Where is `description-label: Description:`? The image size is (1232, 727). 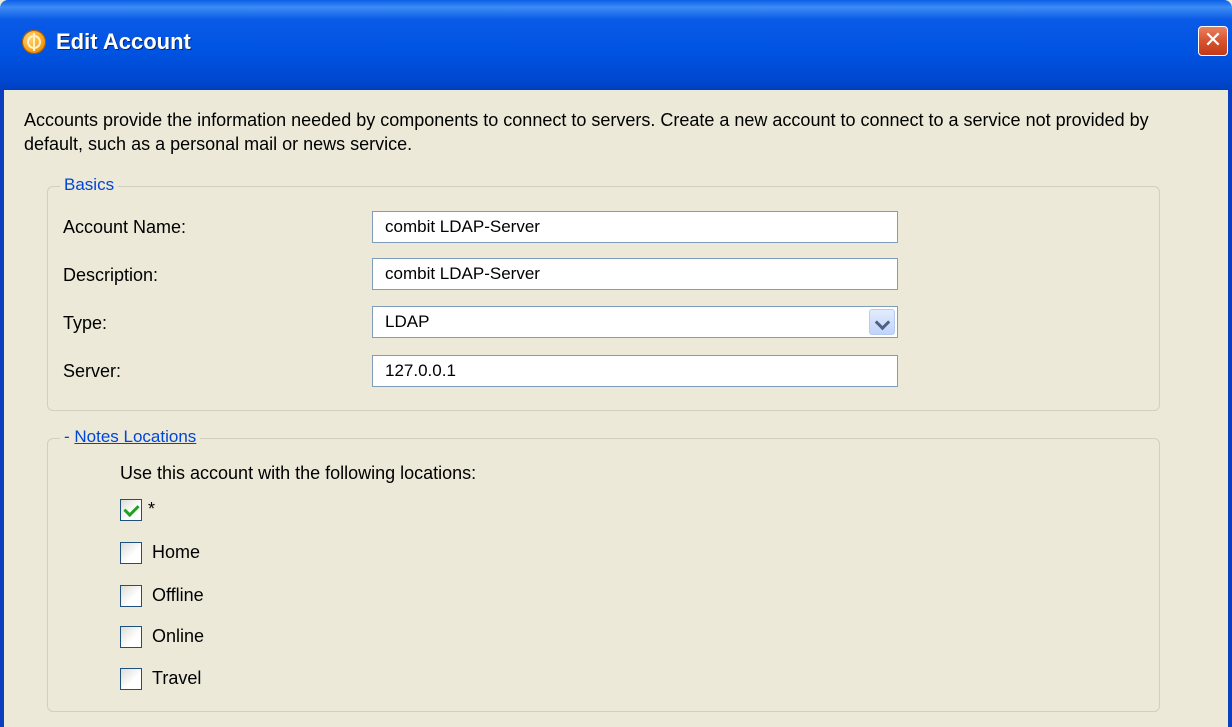 description-label: Description: is located at coordinates (111, 275).